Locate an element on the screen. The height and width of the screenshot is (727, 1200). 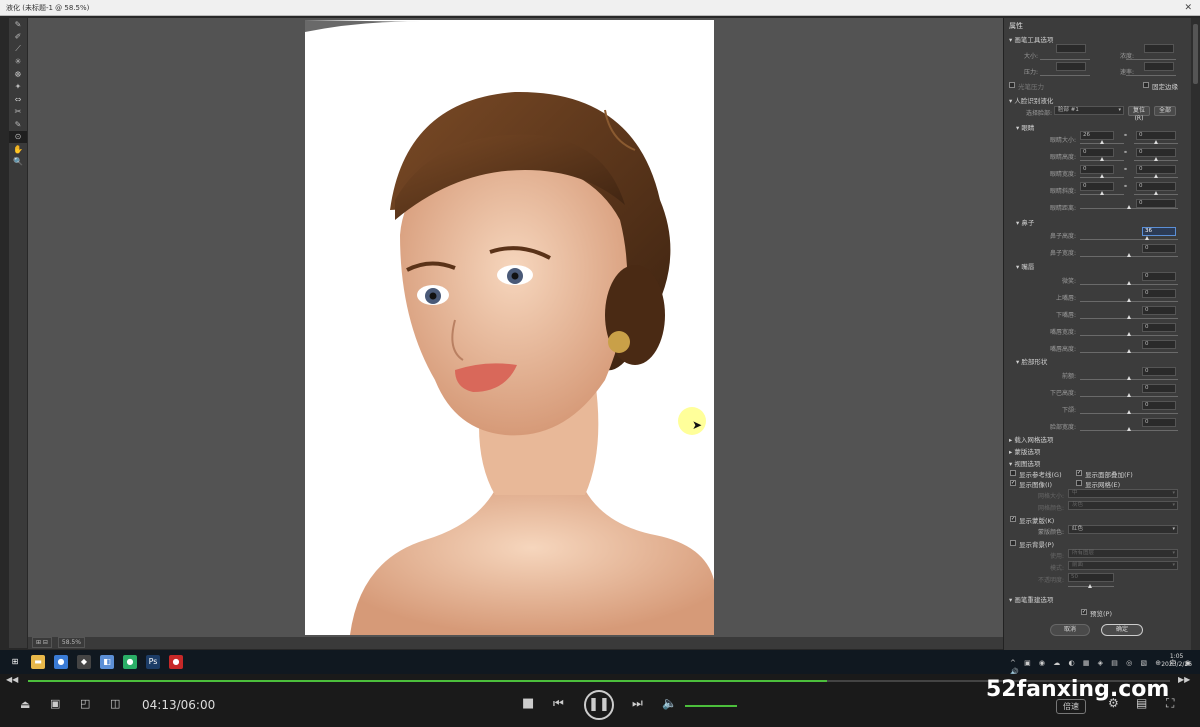
face-aware-header: ▾ 人脸识别液化 is located at coordinates (1031, 100).